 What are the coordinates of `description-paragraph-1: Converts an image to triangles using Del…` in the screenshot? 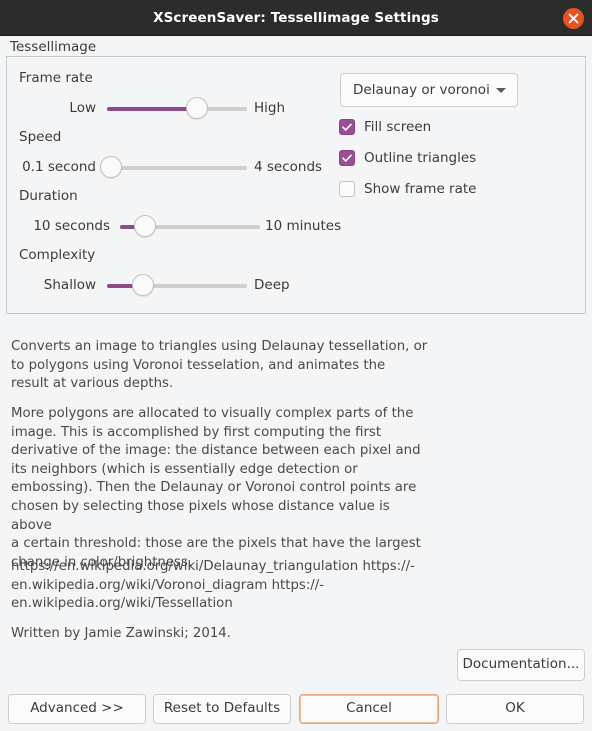 It's located at (219, 365).